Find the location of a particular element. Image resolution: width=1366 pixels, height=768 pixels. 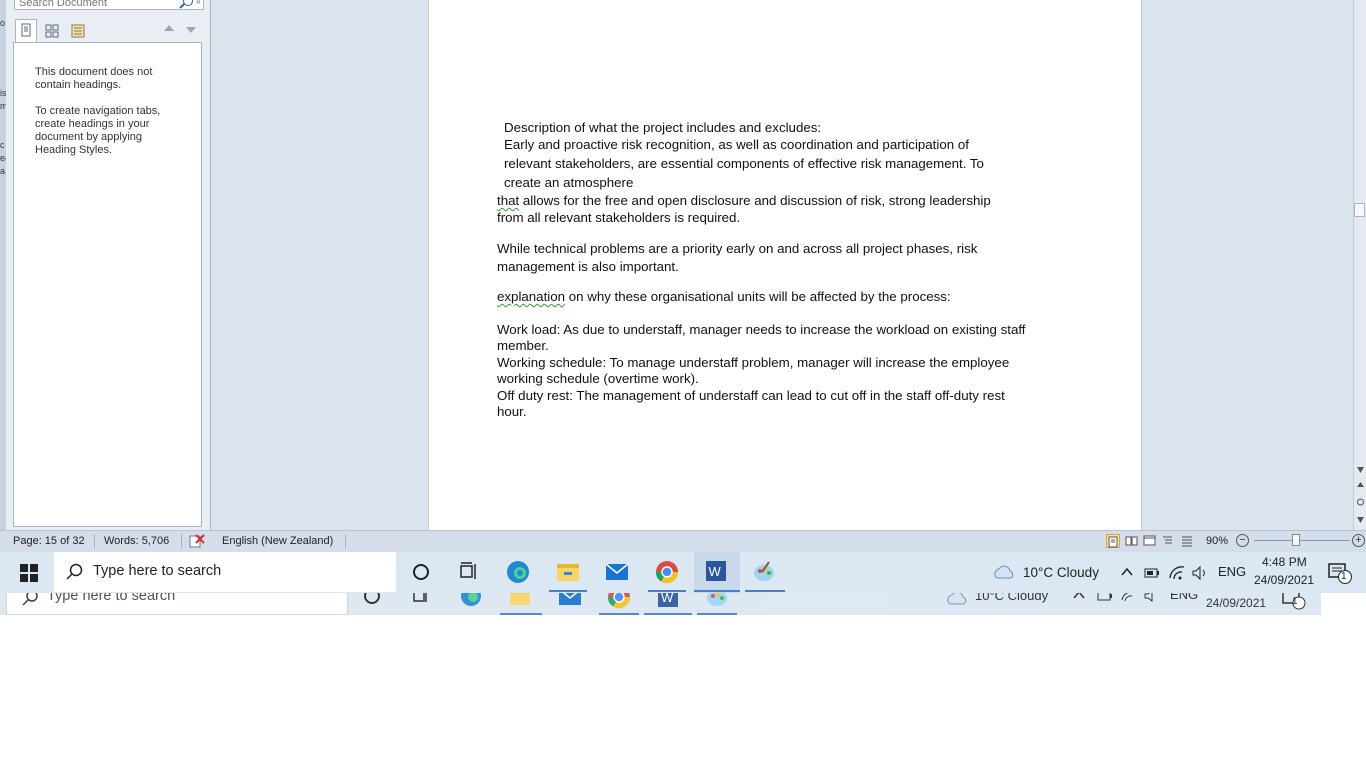

tab-browse-results is located at coordinates (78, 30).